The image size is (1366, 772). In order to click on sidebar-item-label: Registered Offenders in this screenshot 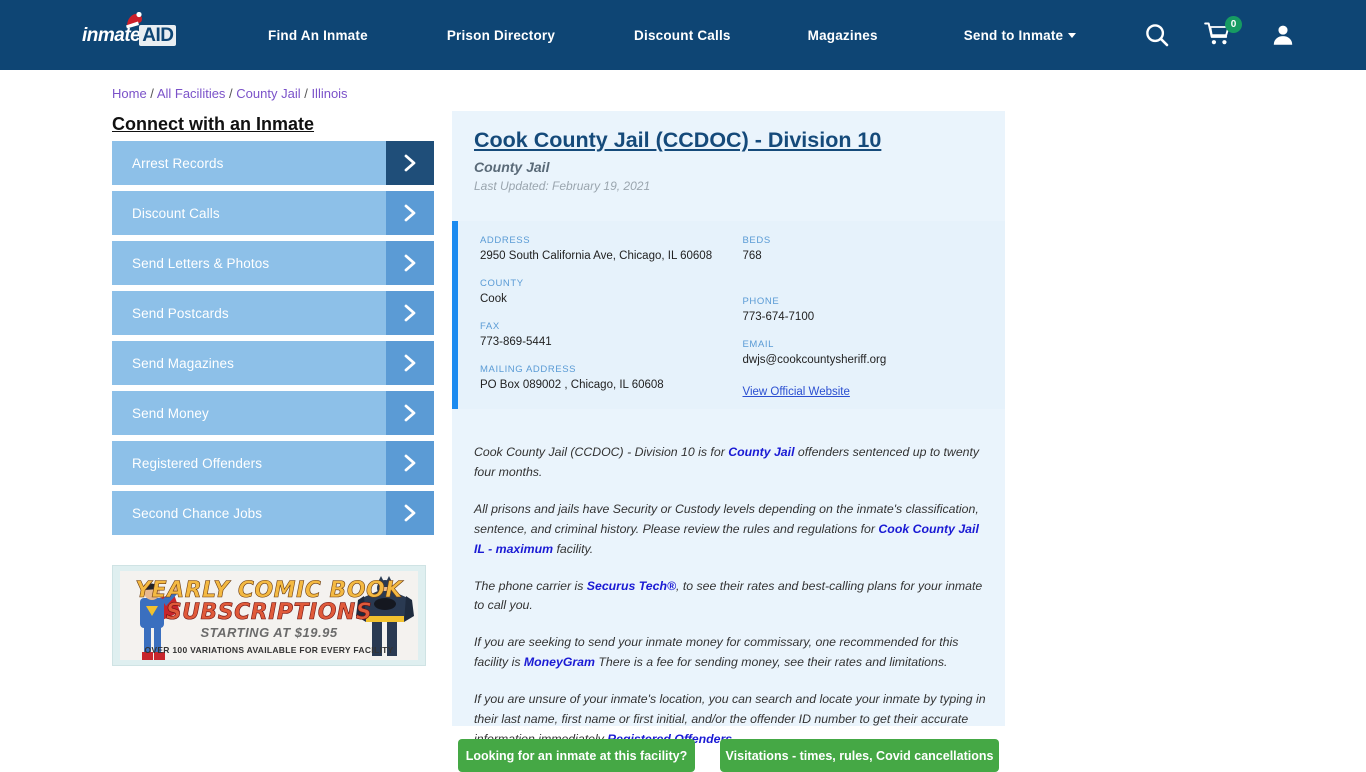, I will do `click(197, 463)`.